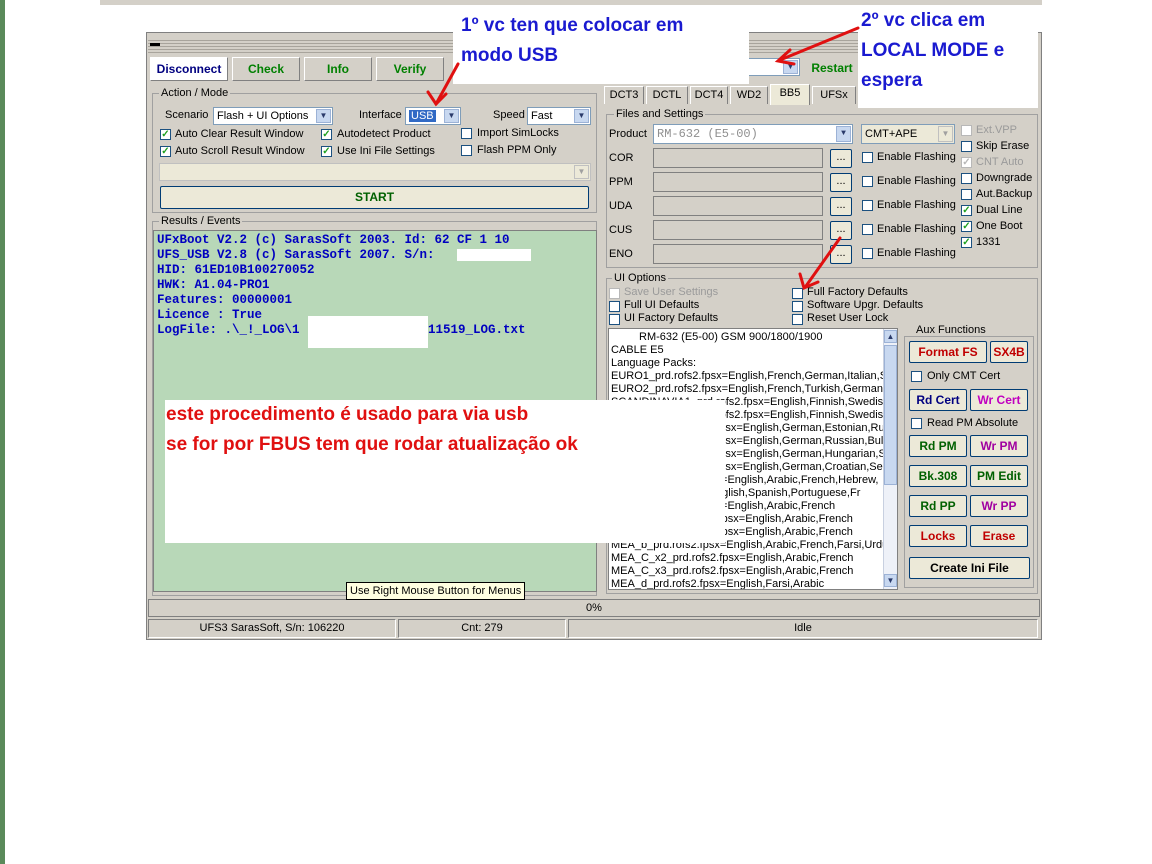  What do you see at coordinates (447, 84) in the screenshot?
I see `arrow-to-interface` at bounding box center [447, 84].